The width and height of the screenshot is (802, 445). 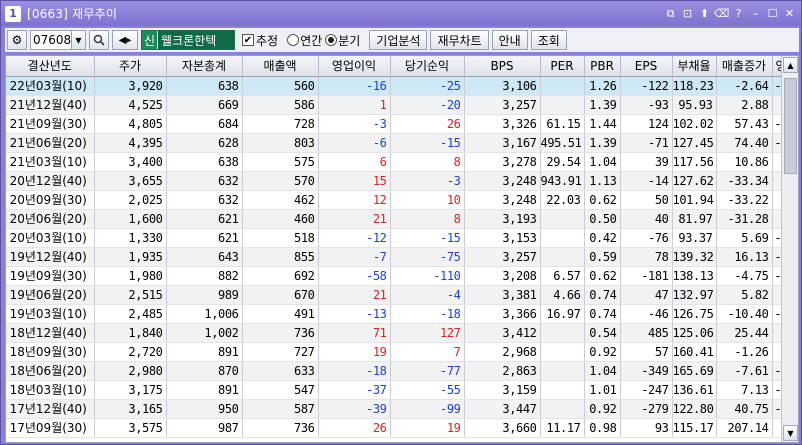 I want to click on column-header: 자본총계, so click(x=204, y=66).